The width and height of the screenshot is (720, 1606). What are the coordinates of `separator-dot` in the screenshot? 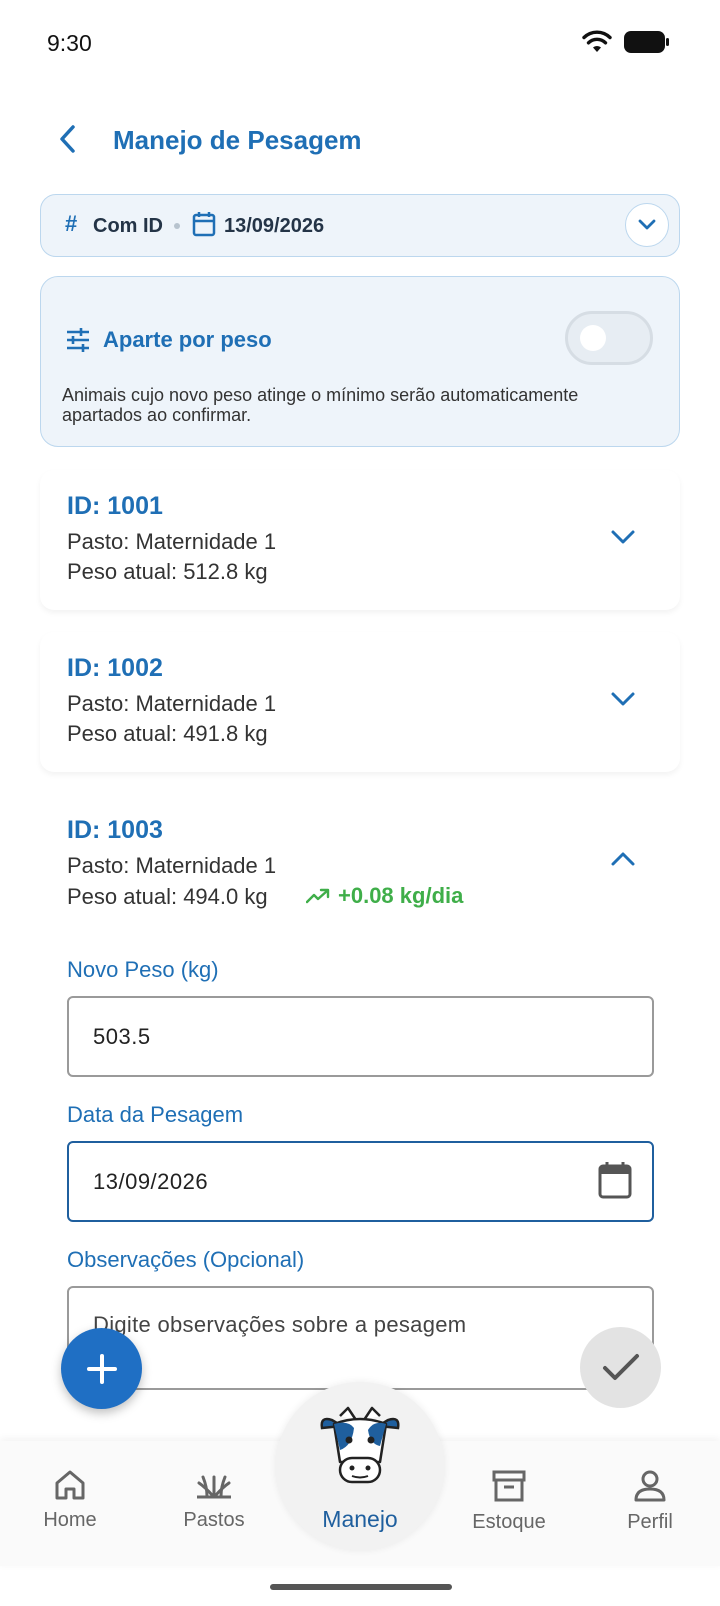 It's located at (177, 226).